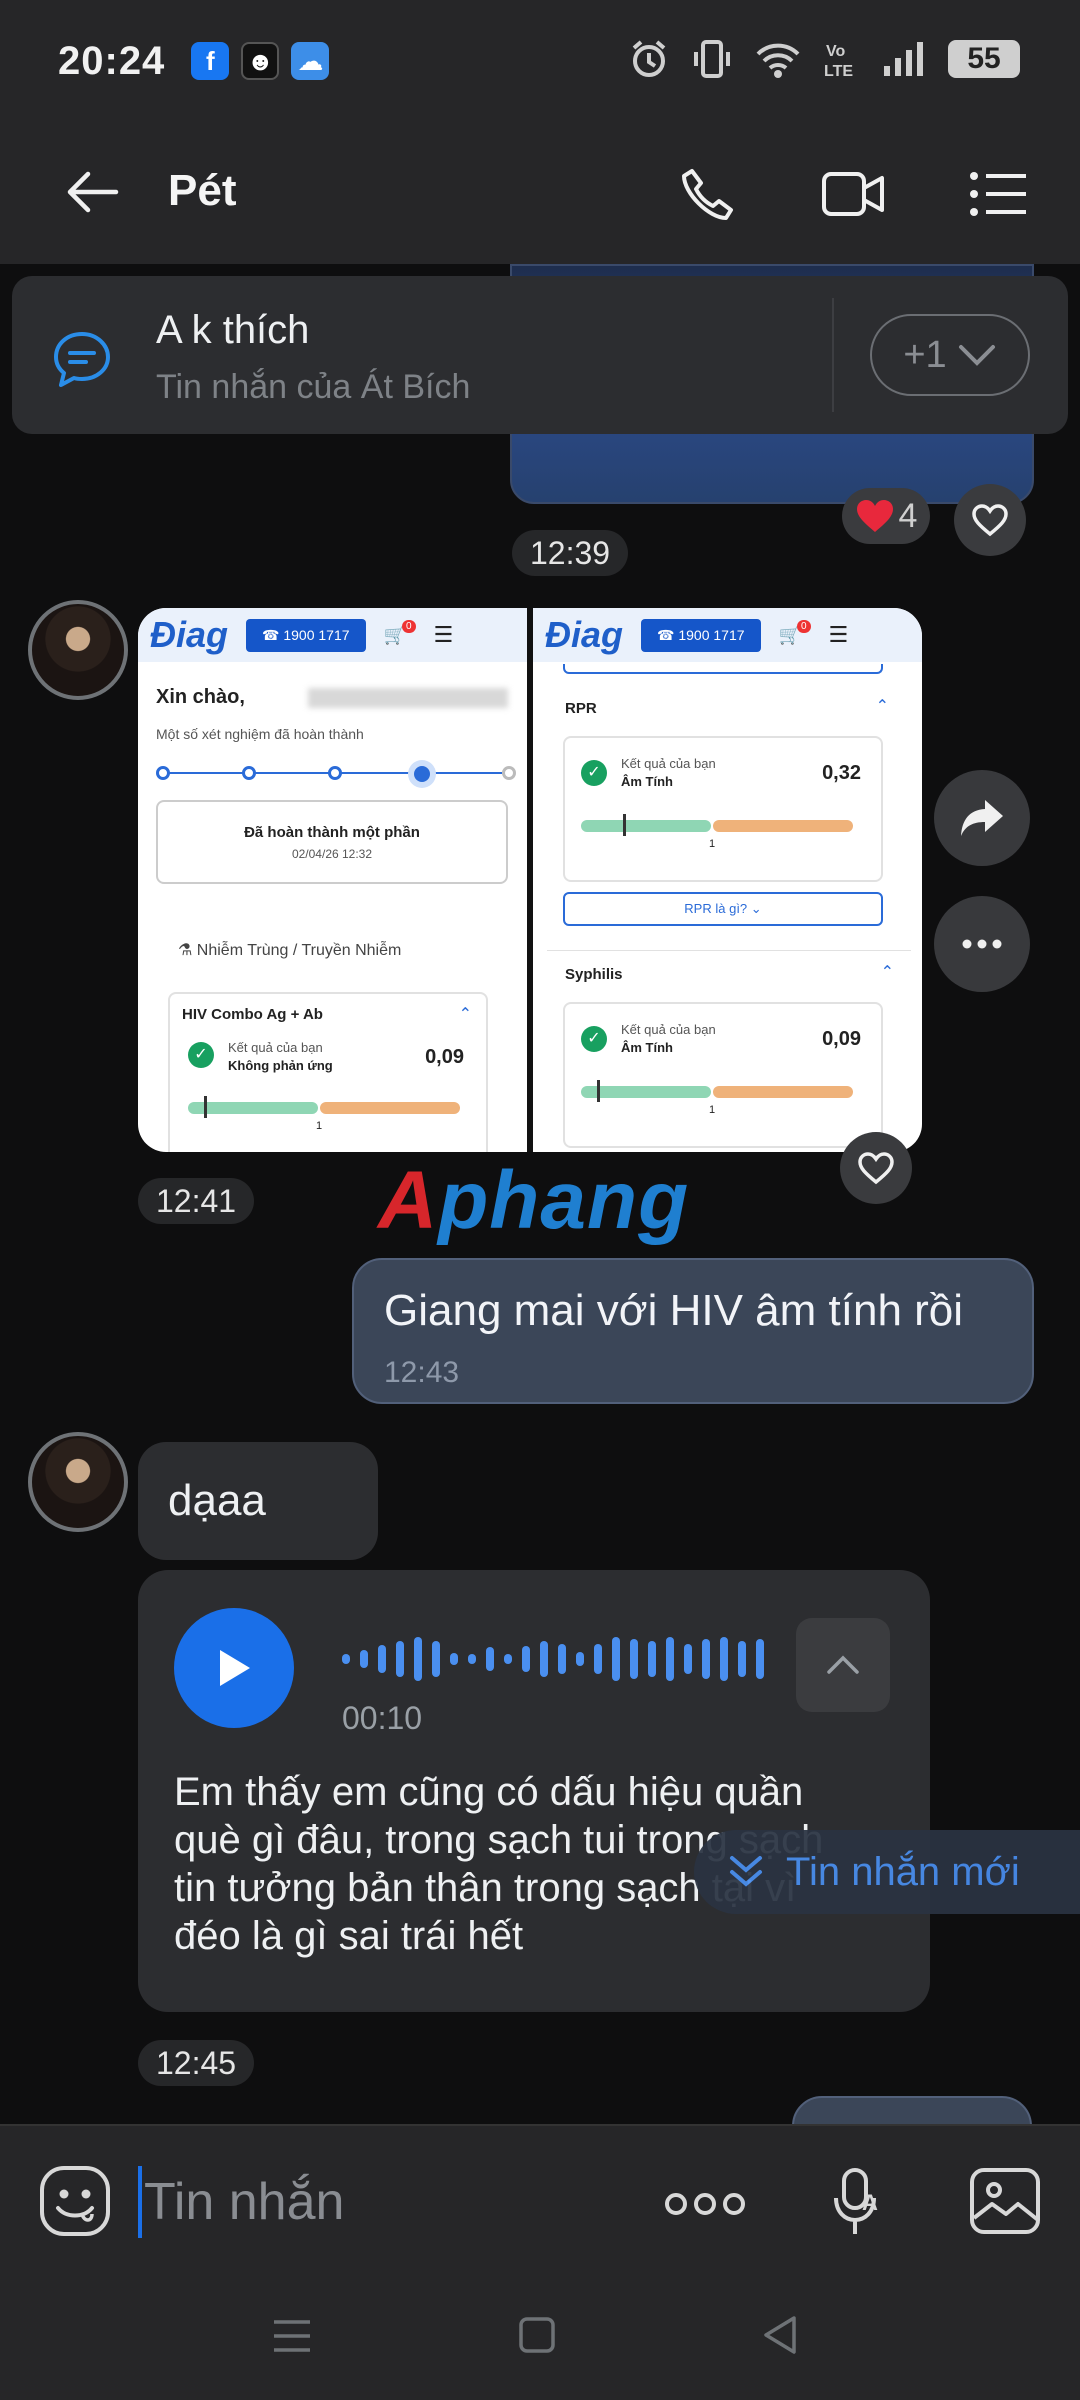 This screenshot has width=1080, height=2400. I want to click on message-text: dạaa, so click(217, 1500).